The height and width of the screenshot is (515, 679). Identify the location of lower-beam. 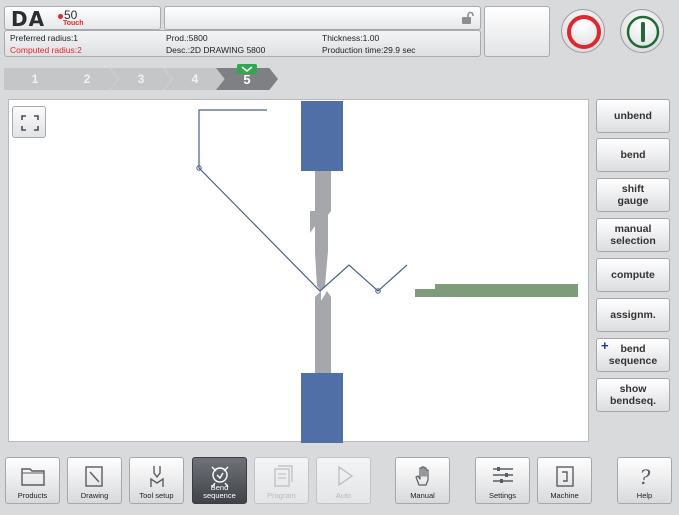
(322, 408).